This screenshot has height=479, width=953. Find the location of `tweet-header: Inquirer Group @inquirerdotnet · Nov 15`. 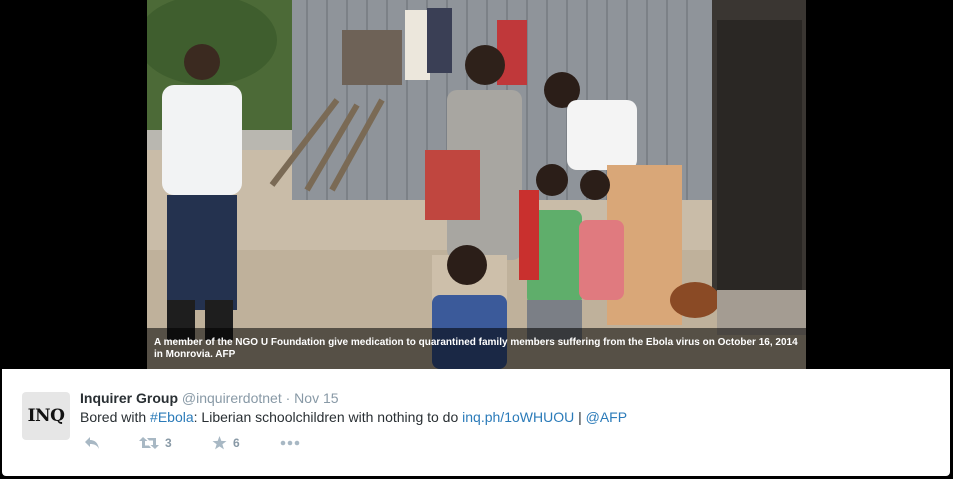

tweet-header: Inquirer Group @inquirerdotnet · Nov 15 is located at coordinates (209, 398).